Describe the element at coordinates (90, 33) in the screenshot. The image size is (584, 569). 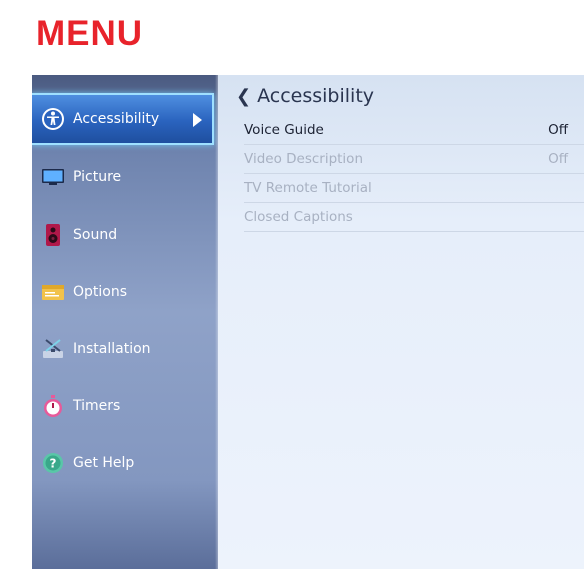
I see `page-heading: MENU` at that location.